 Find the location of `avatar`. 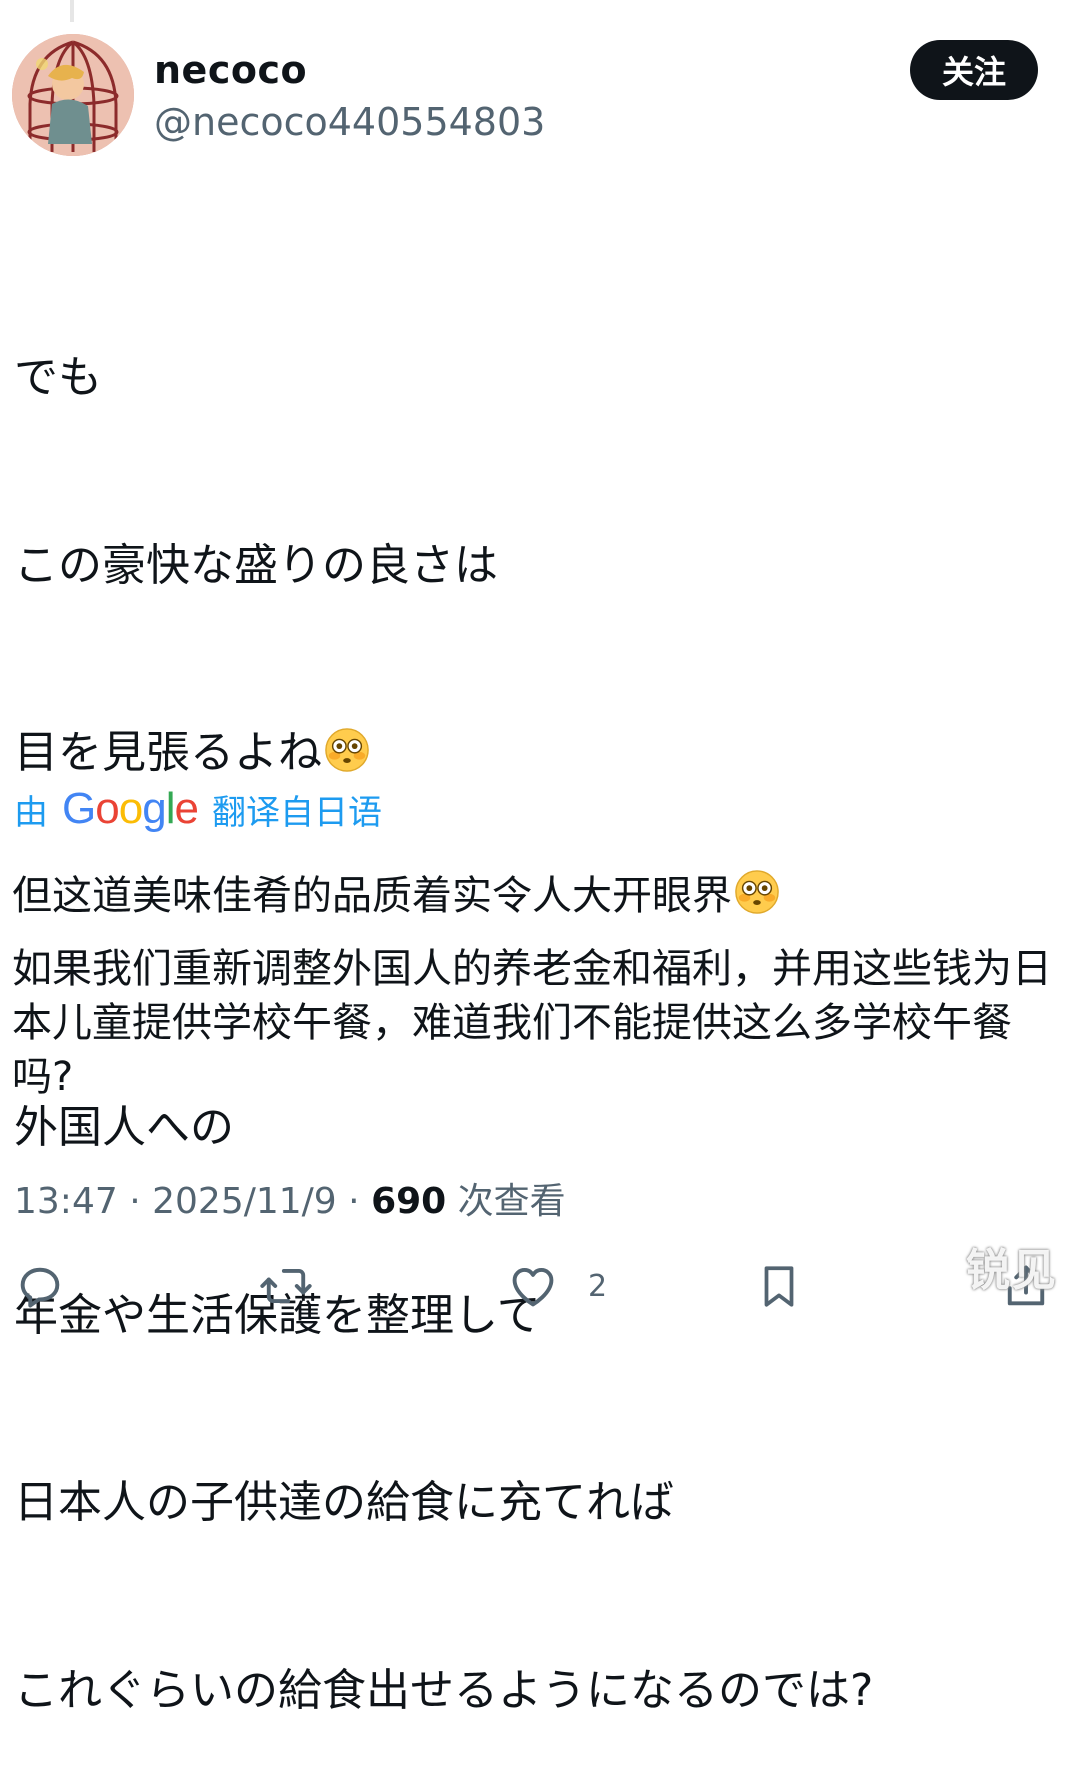

avatar is located at coordinates (73, 95).